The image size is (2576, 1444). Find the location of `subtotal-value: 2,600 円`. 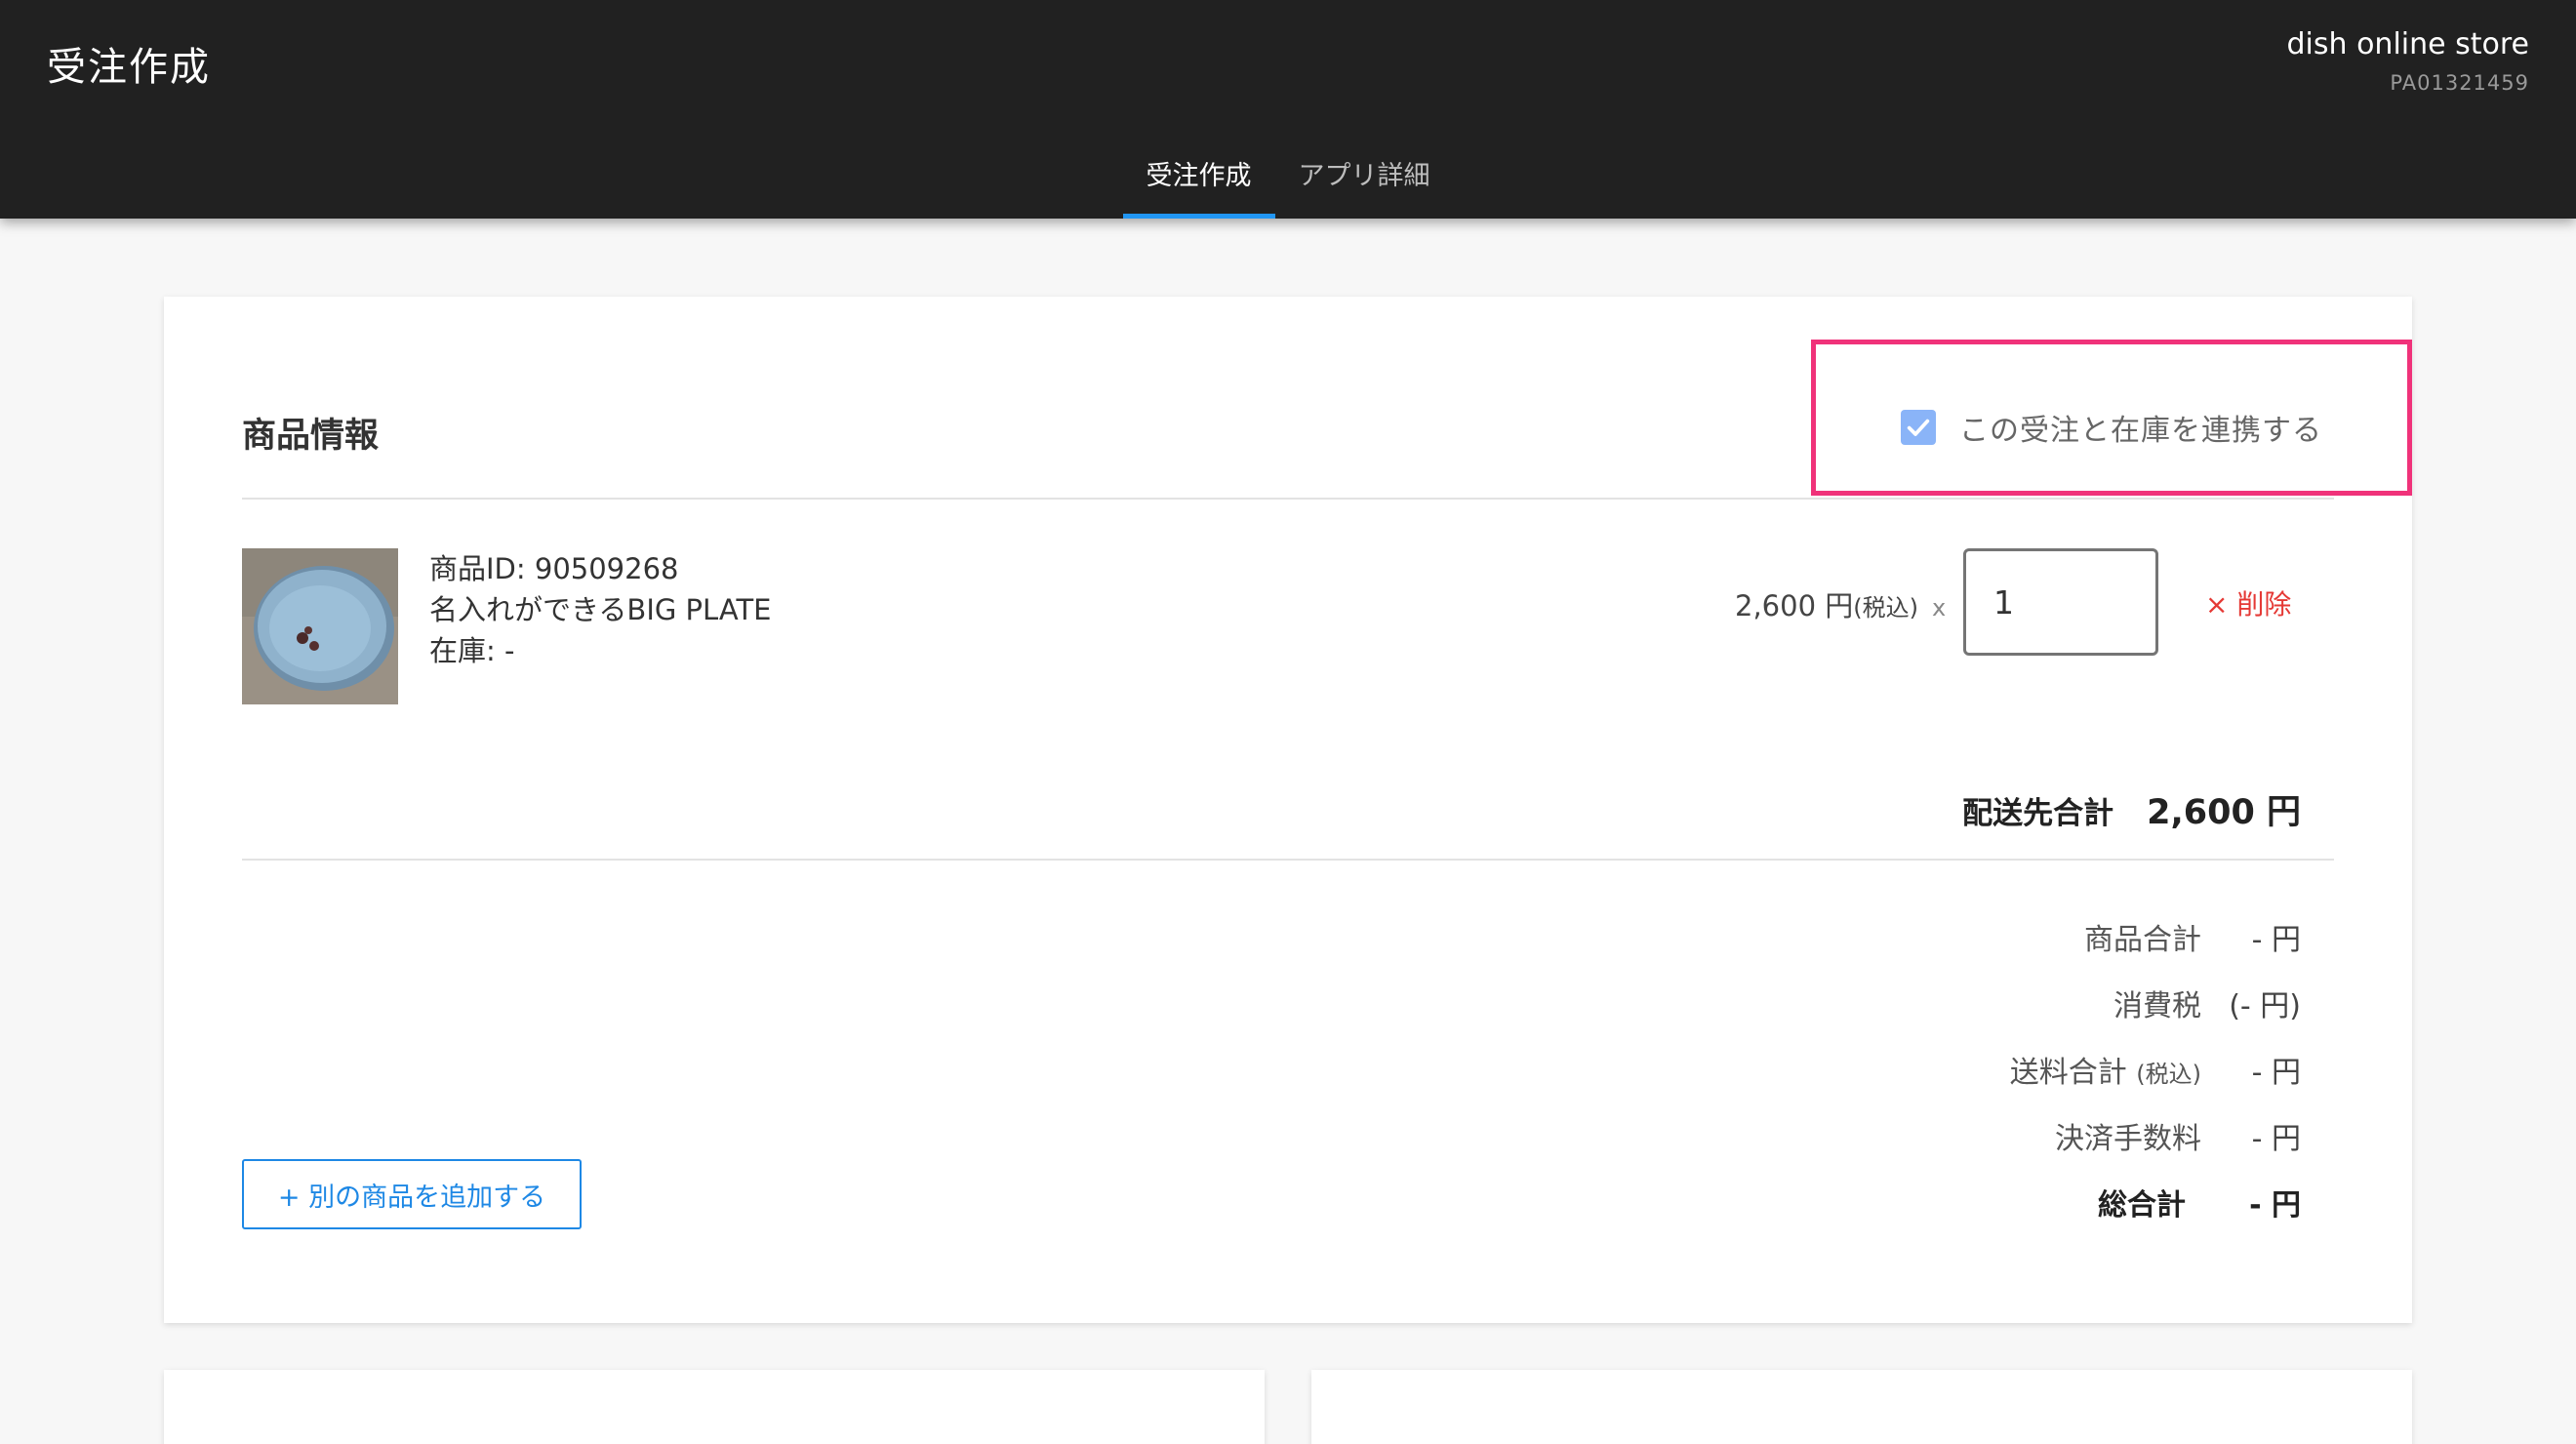

subtotal-value: 2,600 円 is located at coordinates (2224, 812).